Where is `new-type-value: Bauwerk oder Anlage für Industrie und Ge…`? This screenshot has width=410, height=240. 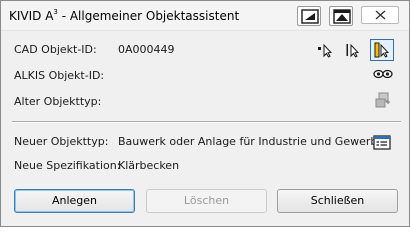 new-type-value: Bauwerk oder Anlage für Industrie und Ge… is located at coordinates (251, 141).